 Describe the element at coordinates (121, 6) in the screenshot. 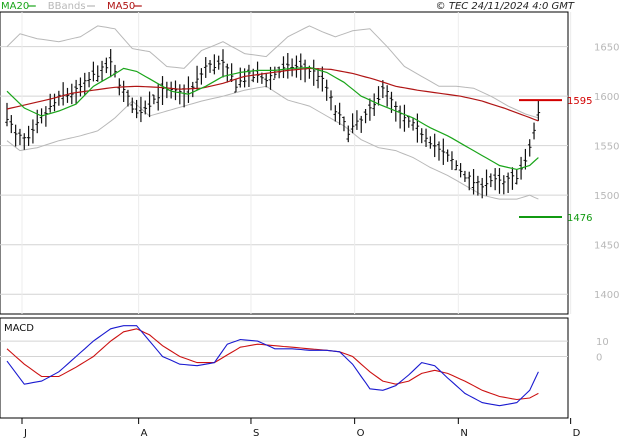

I see `legend-label: MA50` at that location.